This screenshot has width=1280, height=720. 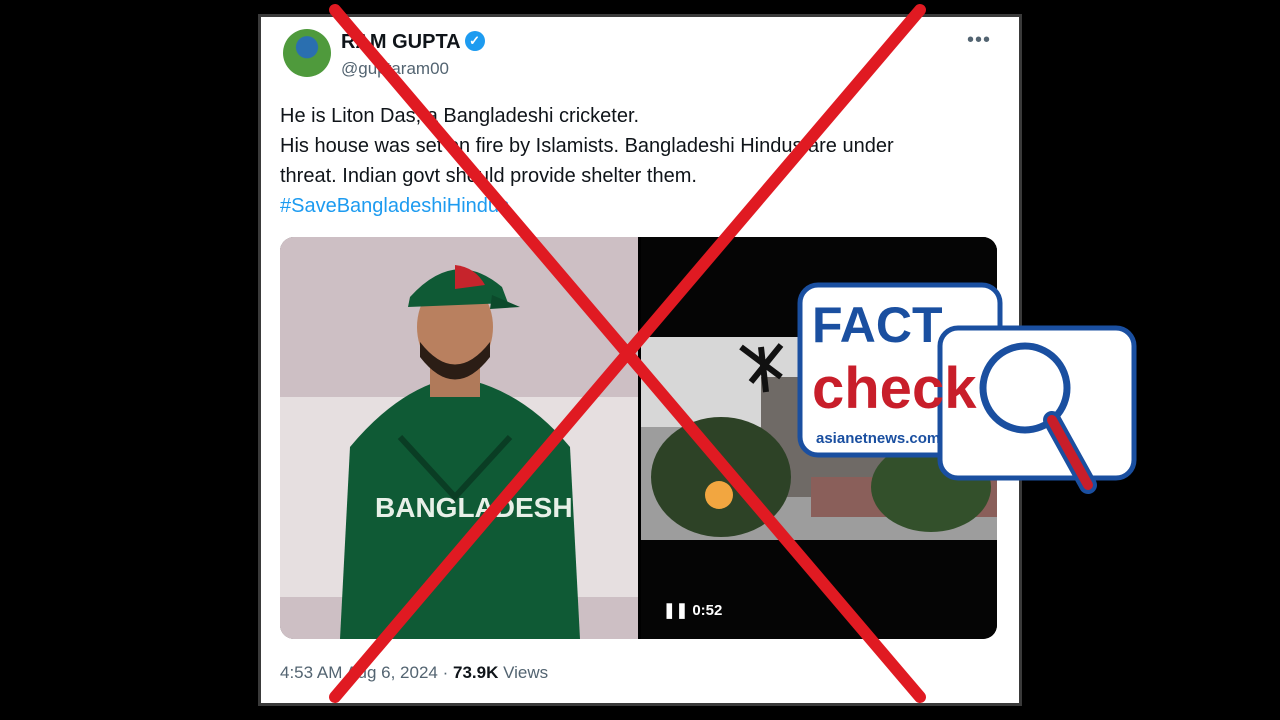 I want to click on author-handle: @guptaram00, so click(x=395, y=69).